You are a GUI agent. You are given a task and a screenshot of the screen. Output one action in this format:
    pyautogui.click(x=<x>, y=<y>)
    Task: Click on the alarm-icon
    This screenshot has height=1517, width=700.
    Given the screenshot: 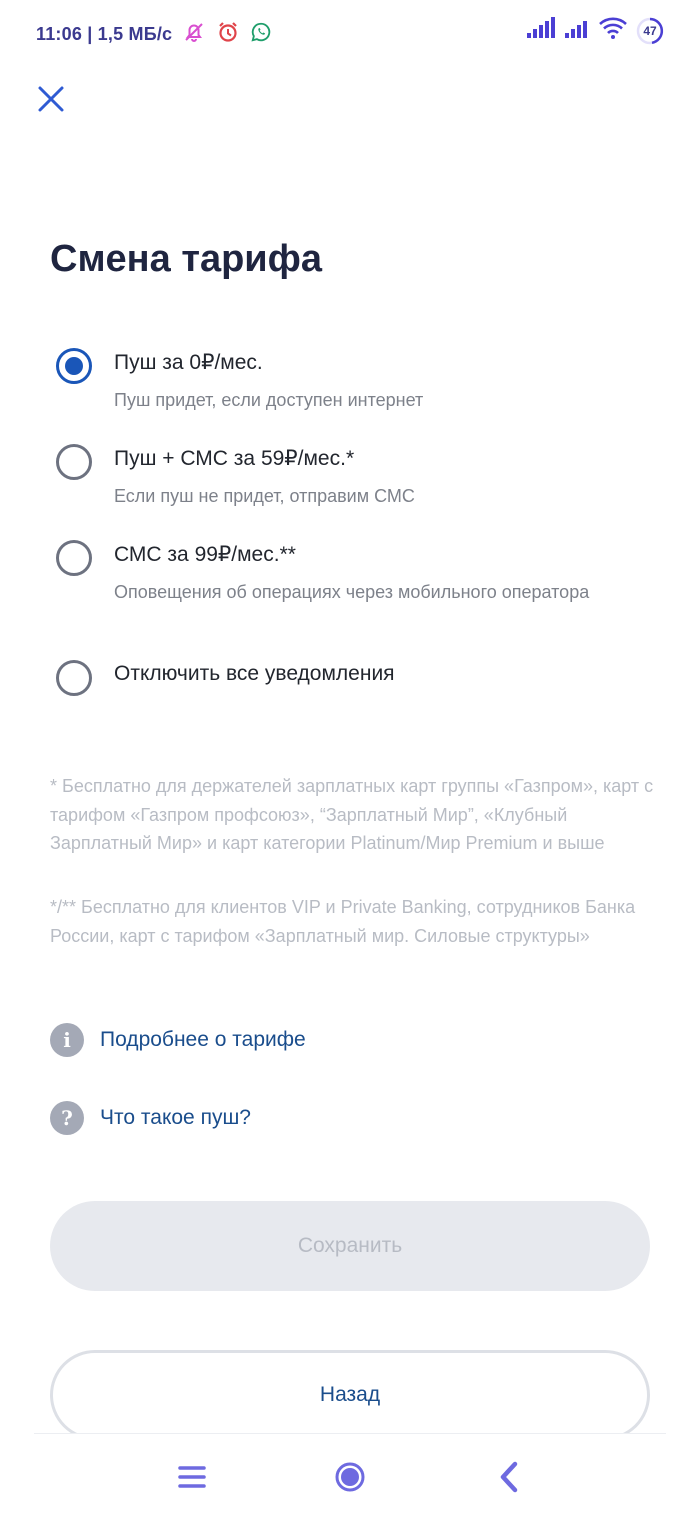 What is the action you would take?
    pyautogui.click(x=228, y=34)
    